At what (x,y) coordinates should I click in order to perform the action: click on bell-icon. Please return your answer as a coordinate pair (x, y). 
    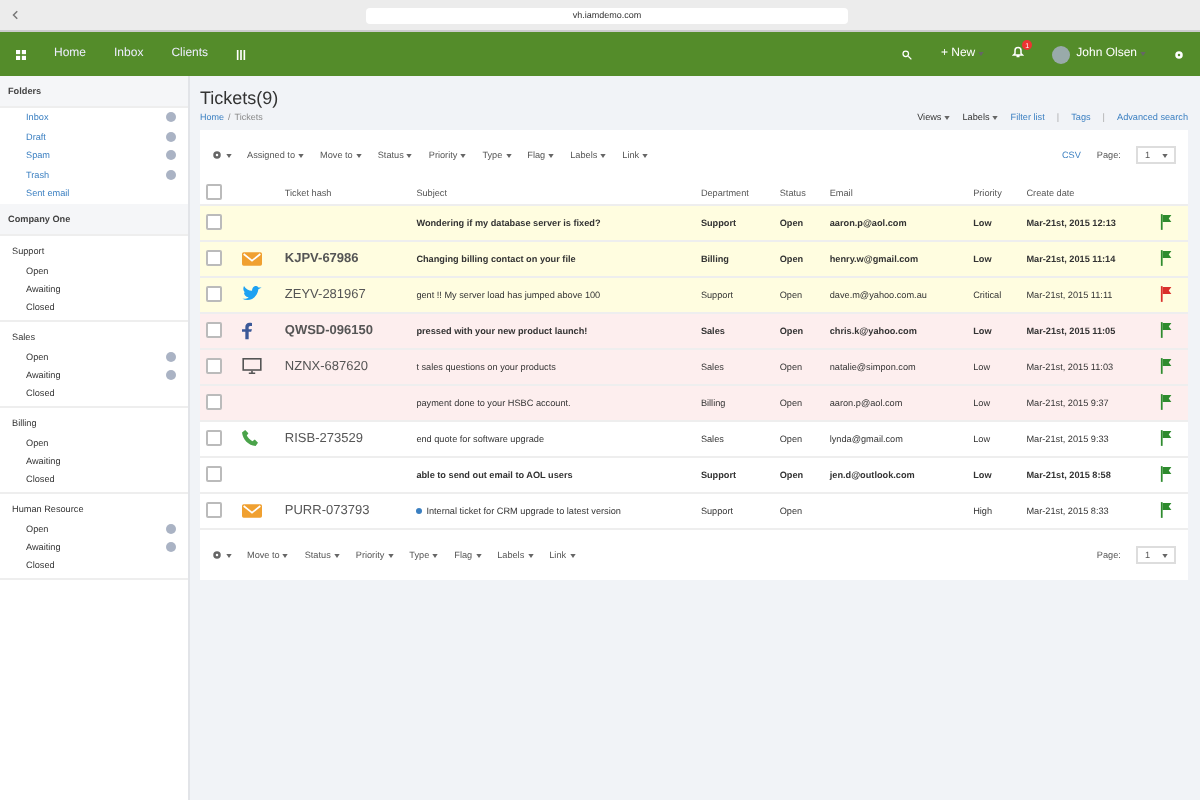
    Looking at the image, I should click on (1018, 52).